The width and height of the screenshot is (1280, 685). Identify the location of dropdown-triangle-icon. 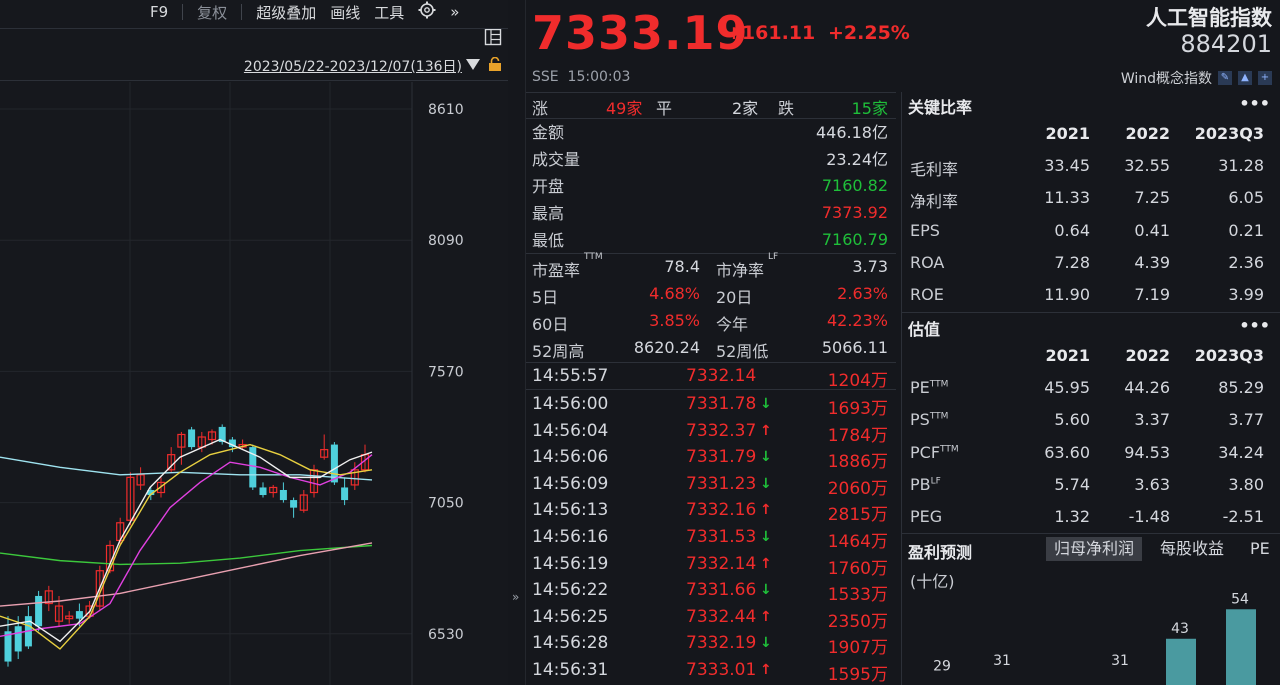
(473, 66).